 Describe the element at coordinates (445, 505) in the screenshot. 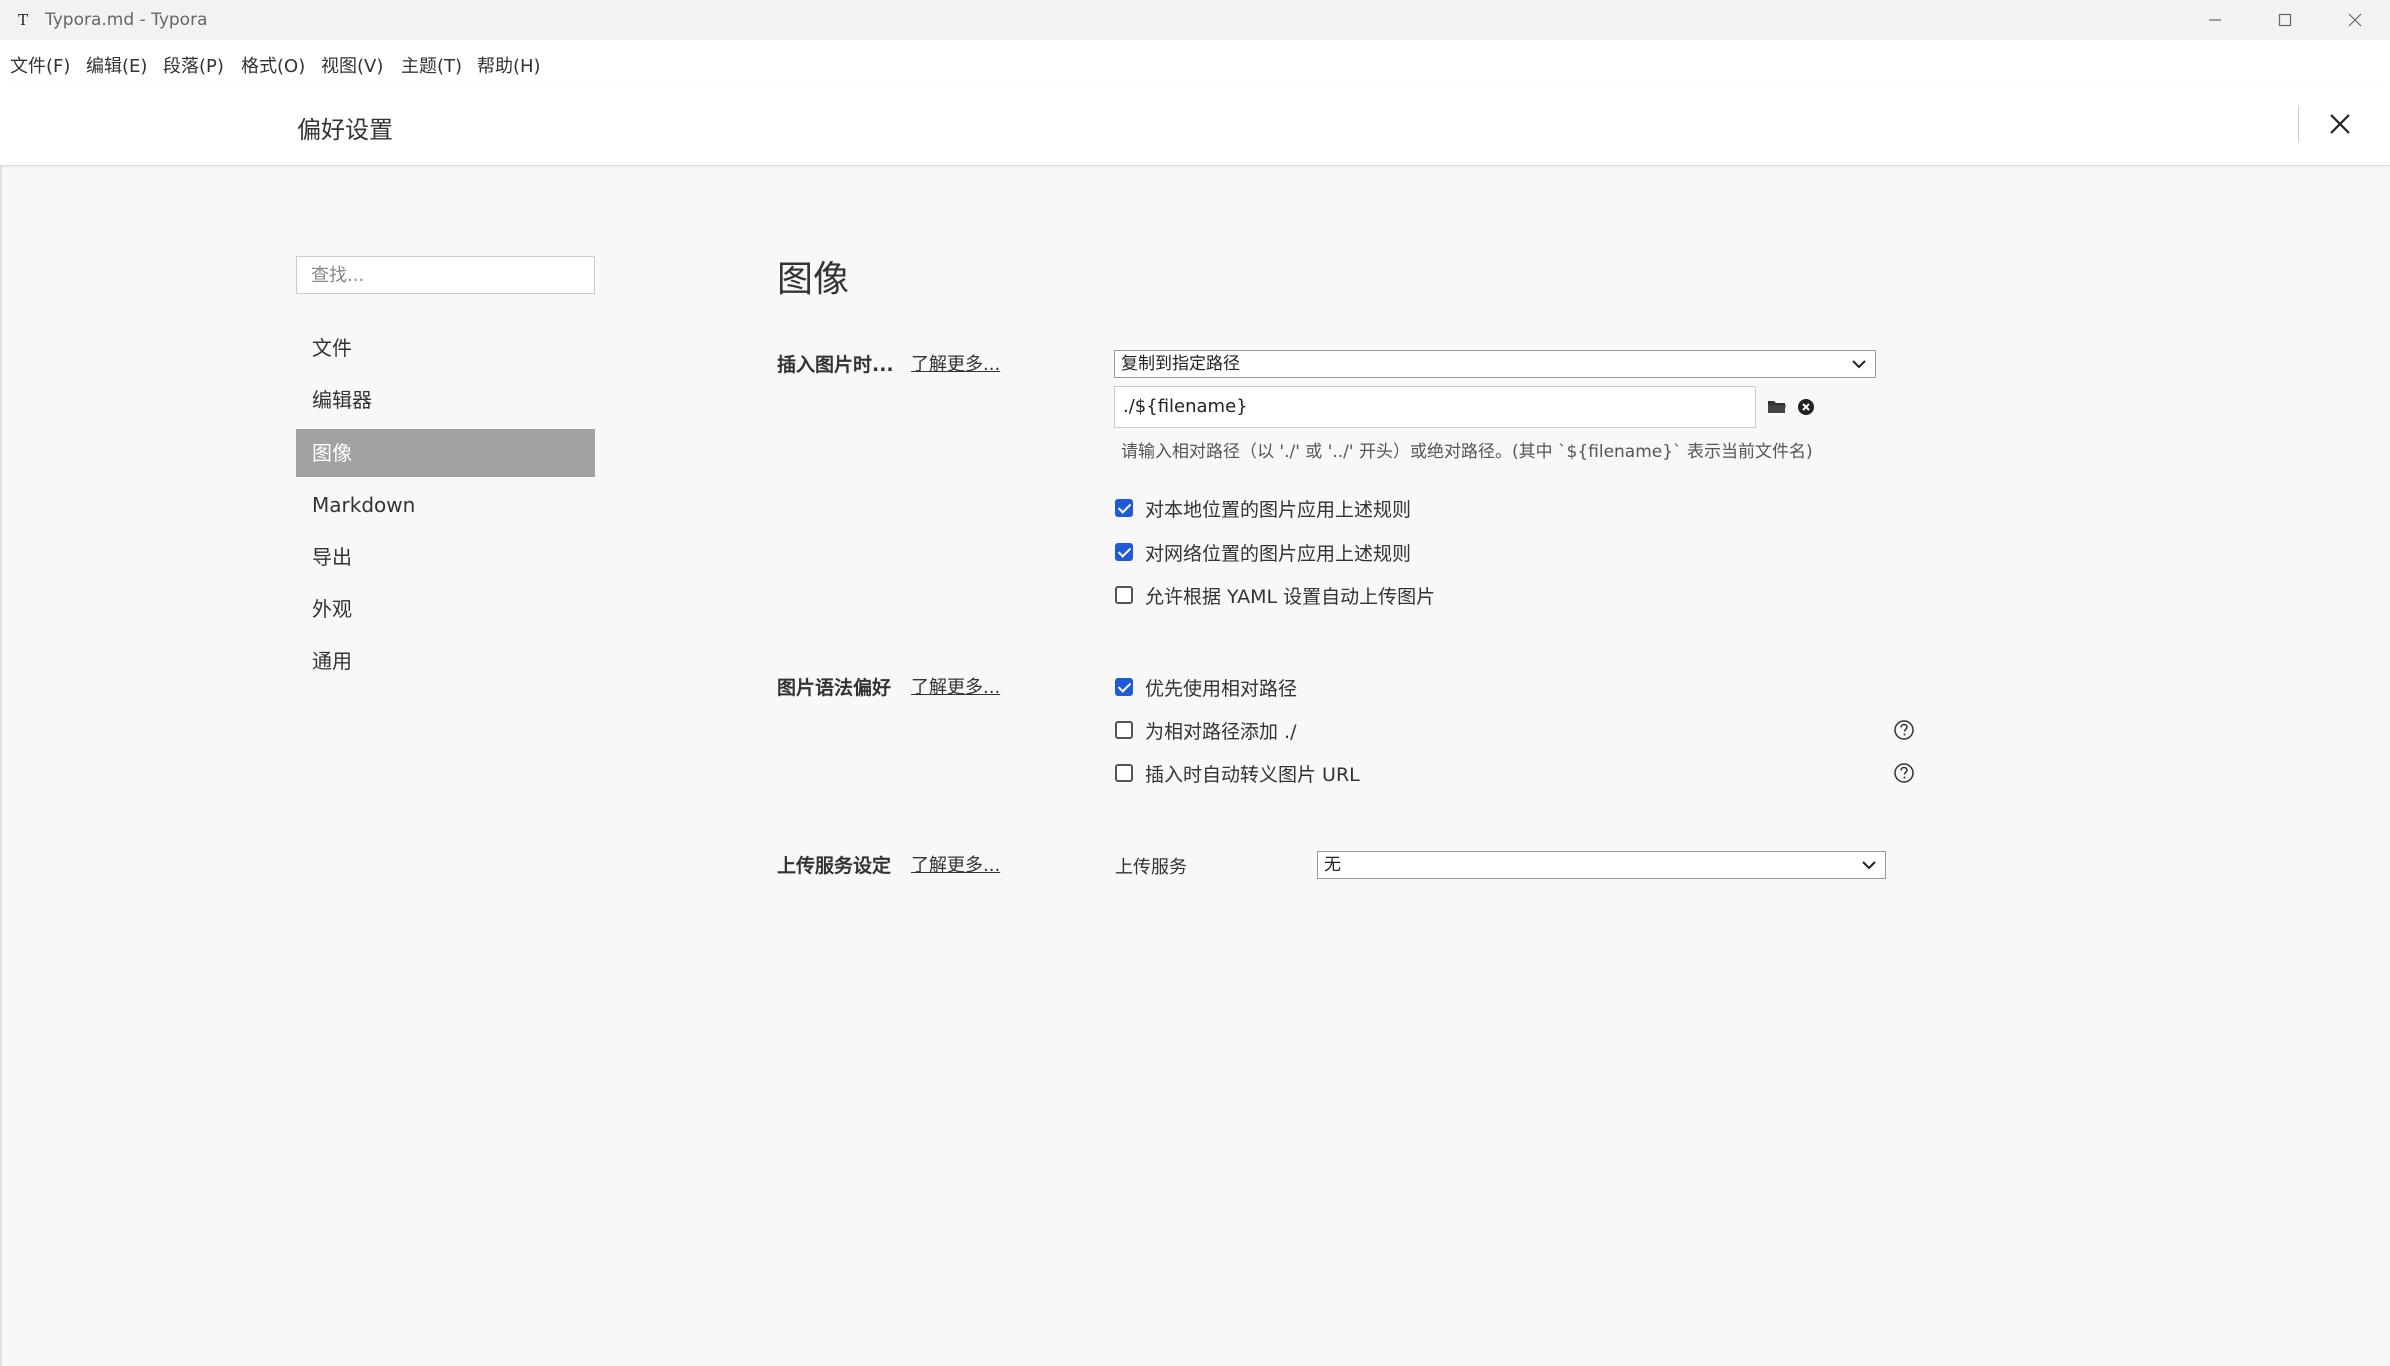

I see `nav-item-markdown: Markdown` at that location.